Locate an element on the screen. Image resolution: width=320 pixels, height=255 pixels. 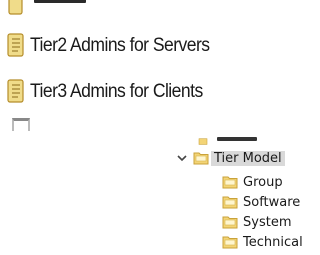
list-item-label: Tier3 Admins for Clients is located at coordinates (116, 90).